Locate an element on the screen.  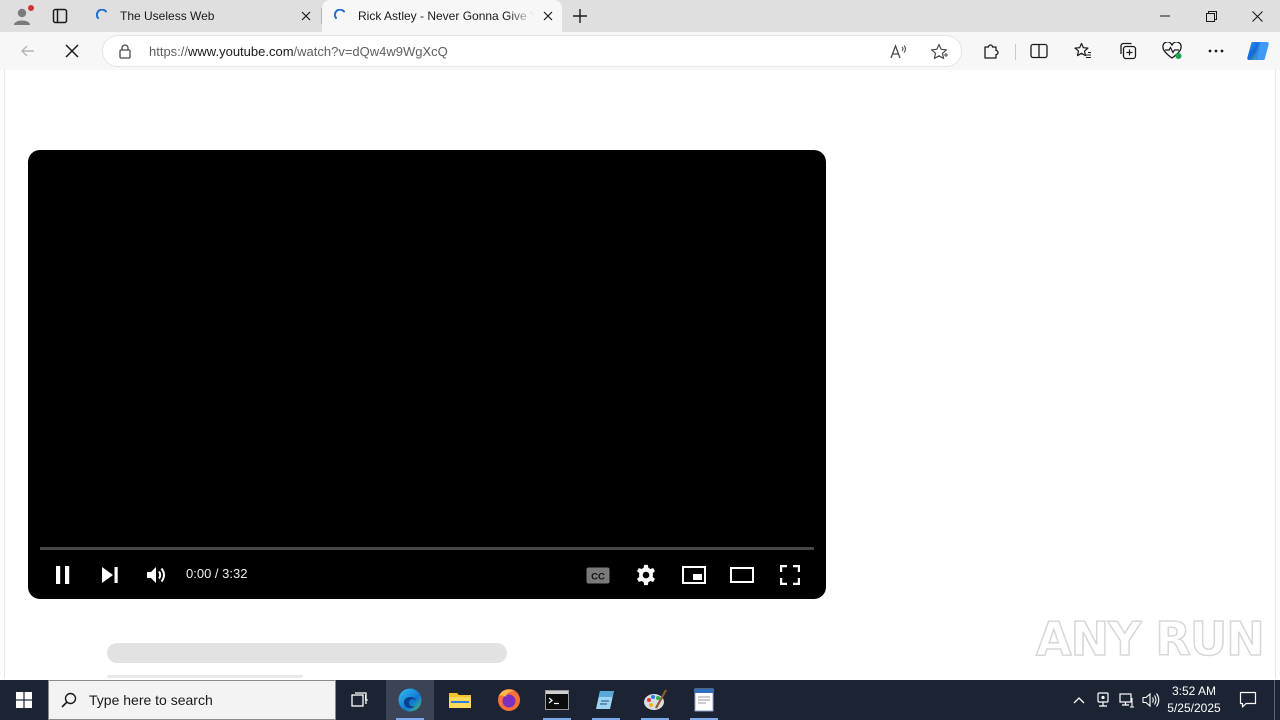
terminal-icon is located at coordinates (557, 700).